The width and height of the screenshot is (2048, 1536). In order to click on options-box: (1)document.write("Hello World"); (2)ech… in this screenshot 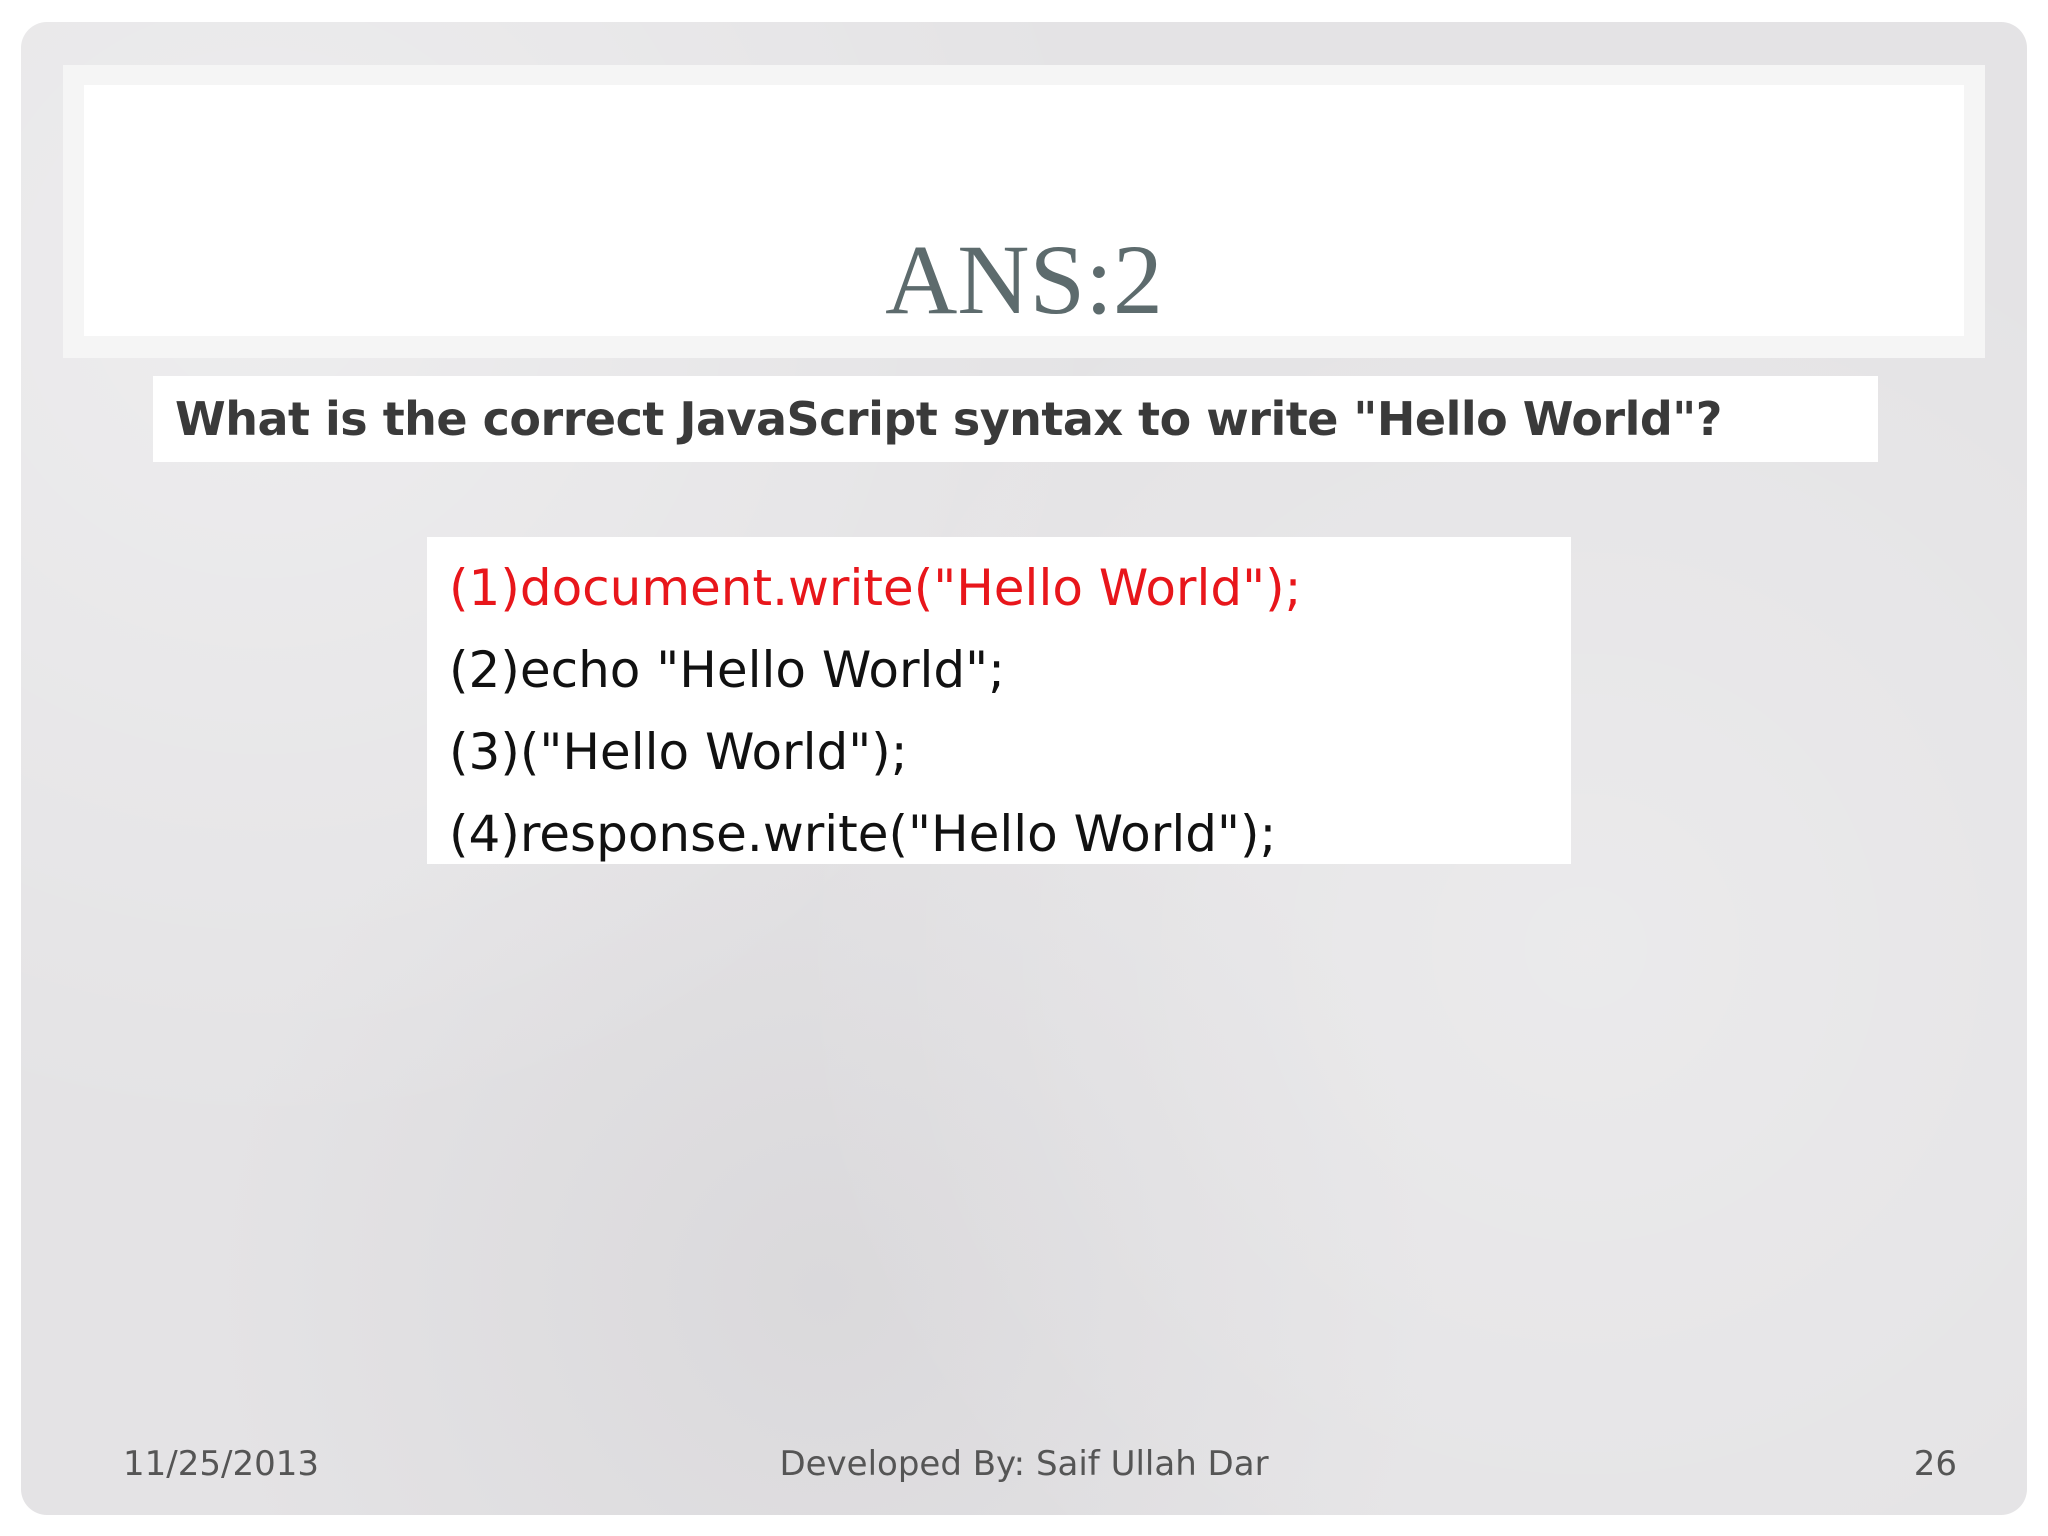, I will do `click(999, 700)`.